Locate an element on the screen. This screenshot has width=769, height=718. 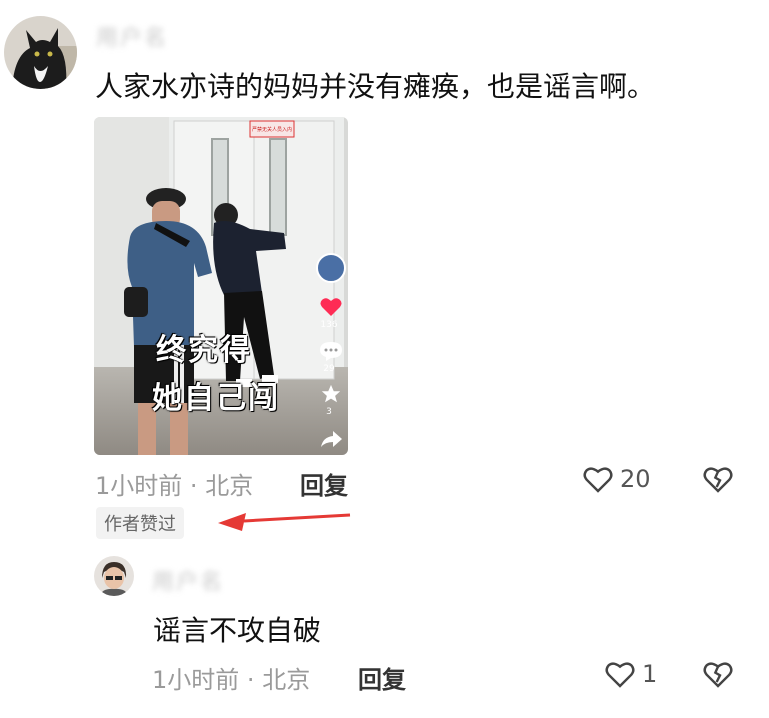
video-caption-line1: 终究得 is located at coordinates (204, 350).